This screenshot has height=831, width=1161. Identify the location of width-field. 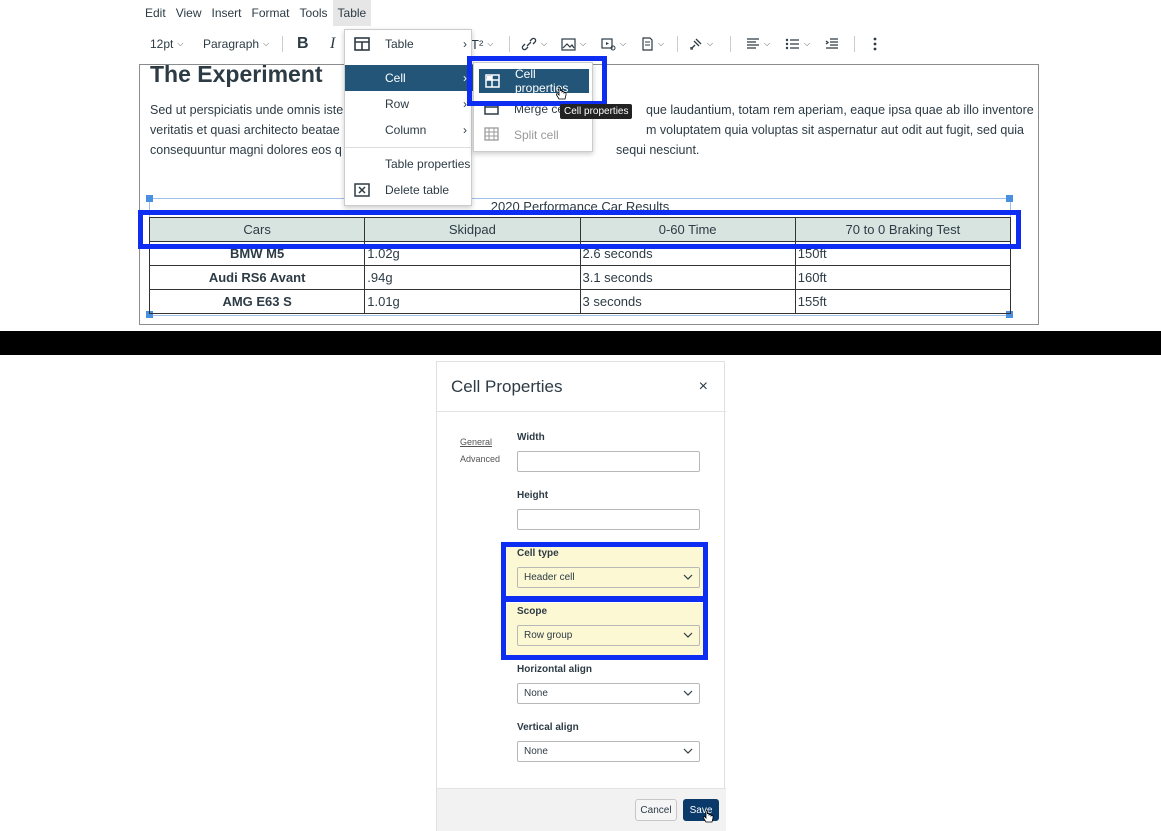
(608, 461).